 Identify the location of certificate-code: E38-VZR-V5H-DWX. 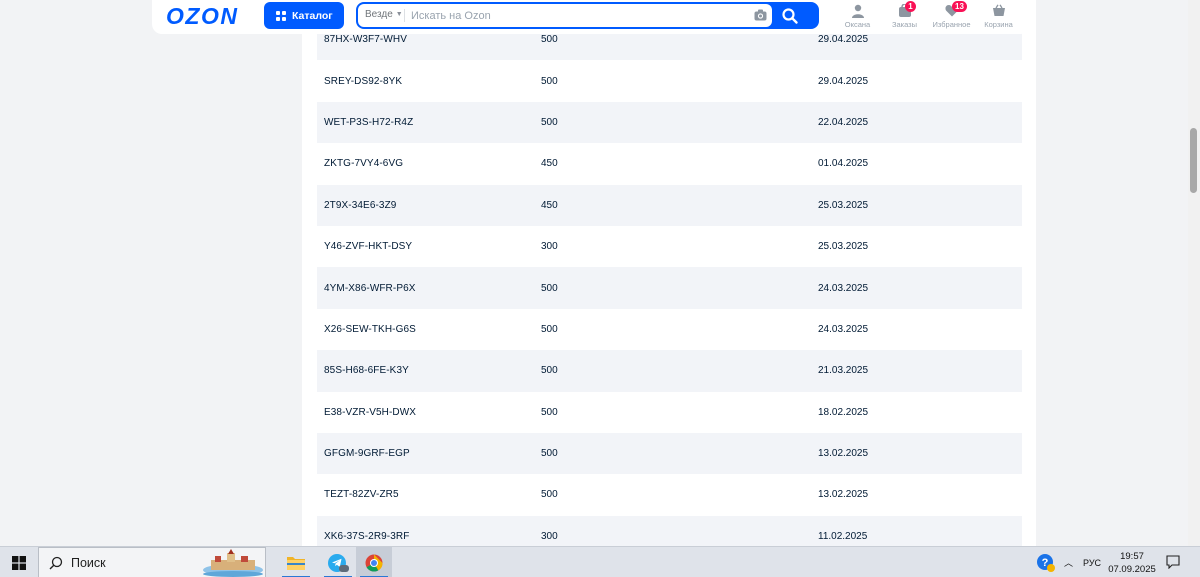
(370, 412).